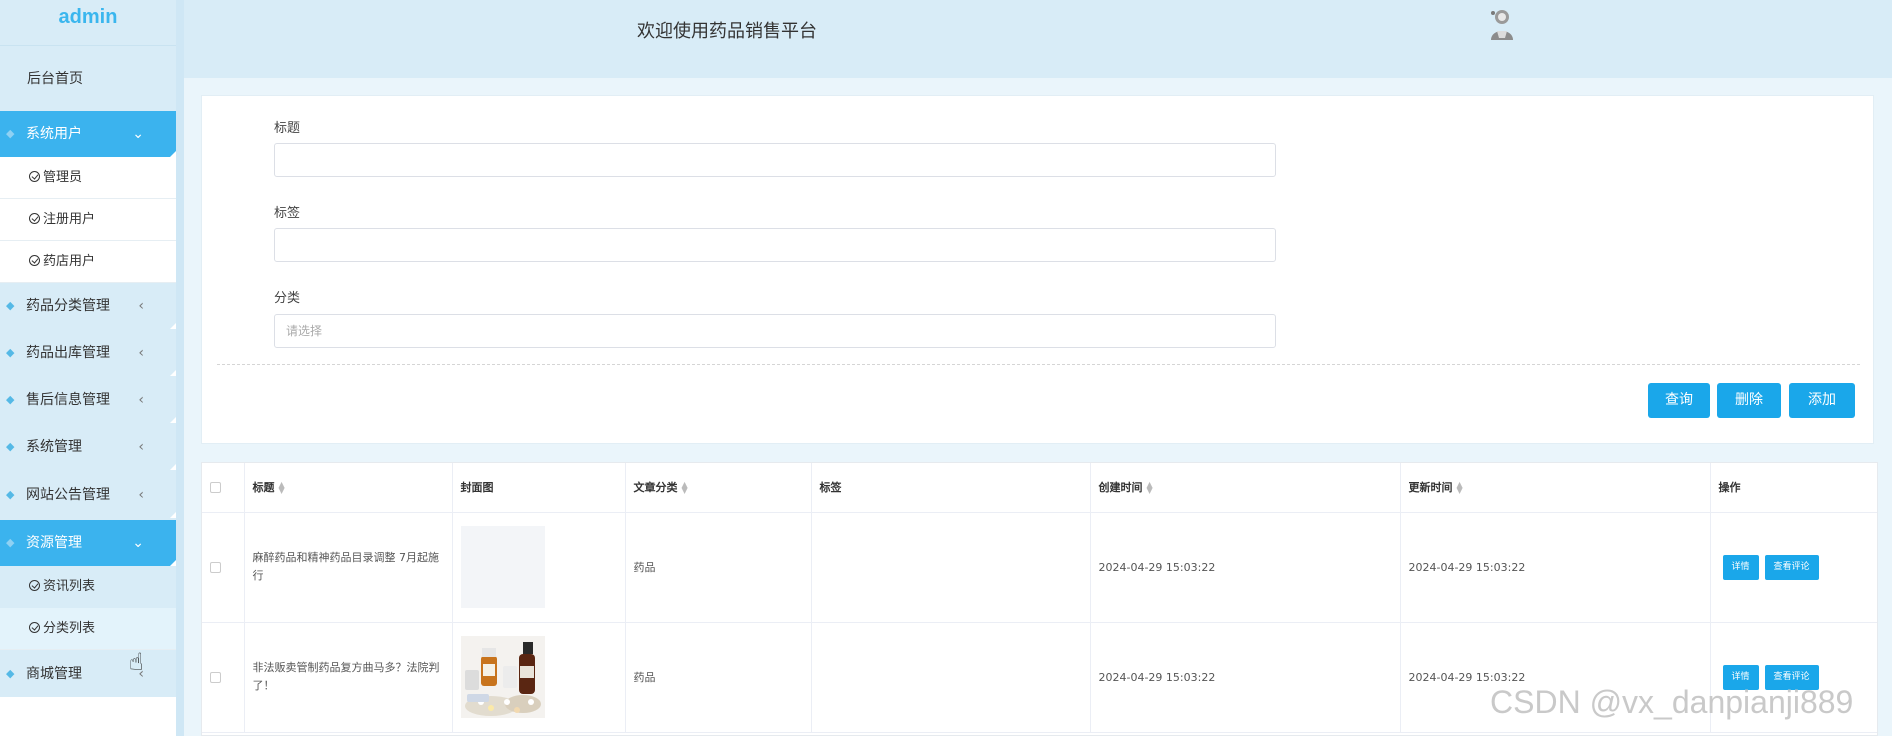  Describe the element at coordinates (88, 178) in the screenshot. I see `menu-item-admin: 管理员` at that location.